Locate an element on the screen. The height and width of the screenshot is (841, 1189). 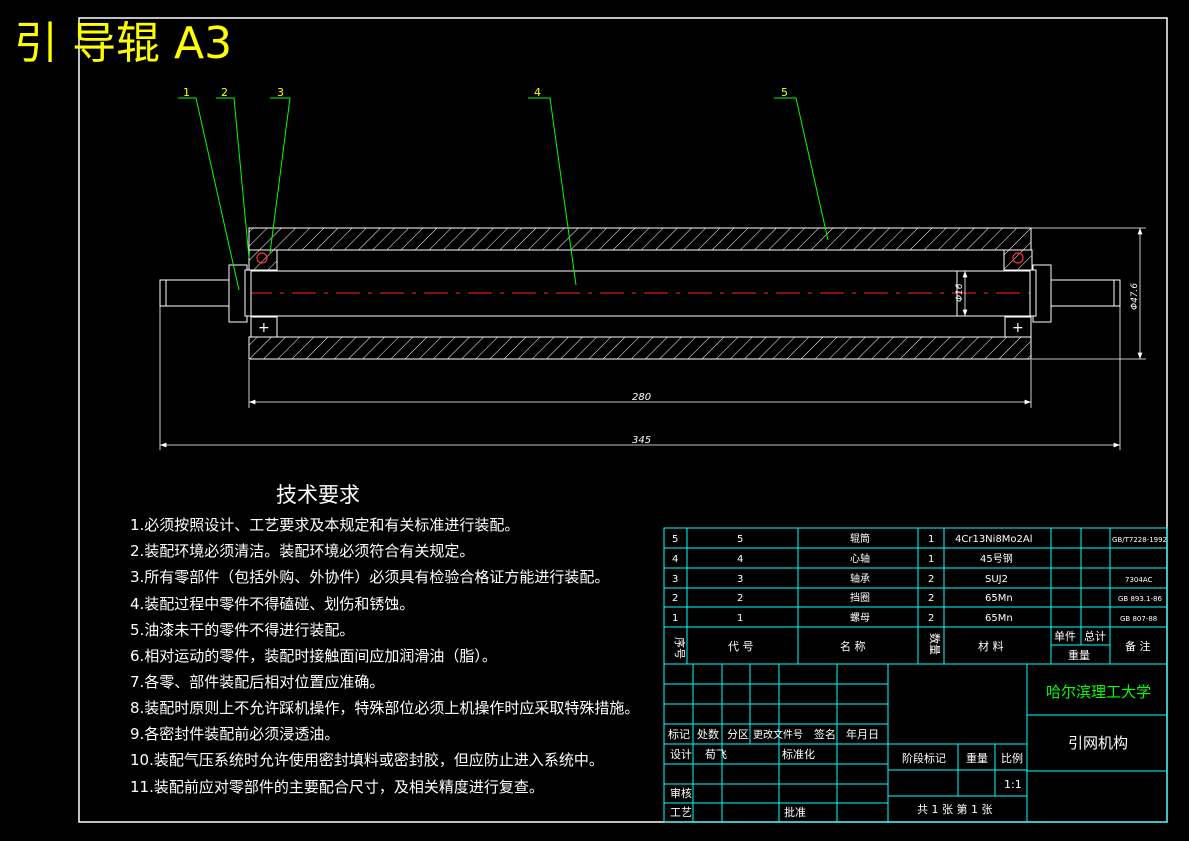
bom-header-seq: 序号 is located at coordinates (680, 648).